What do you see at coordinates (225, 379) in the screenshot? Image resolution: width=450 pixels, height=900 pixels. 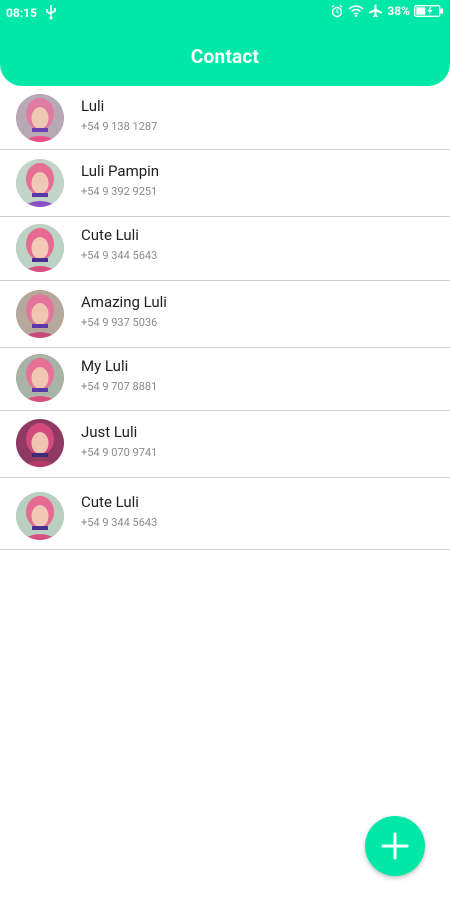 I see `contact-row: My Luli +54 9 707 8881` at bounding box center [225, 379].